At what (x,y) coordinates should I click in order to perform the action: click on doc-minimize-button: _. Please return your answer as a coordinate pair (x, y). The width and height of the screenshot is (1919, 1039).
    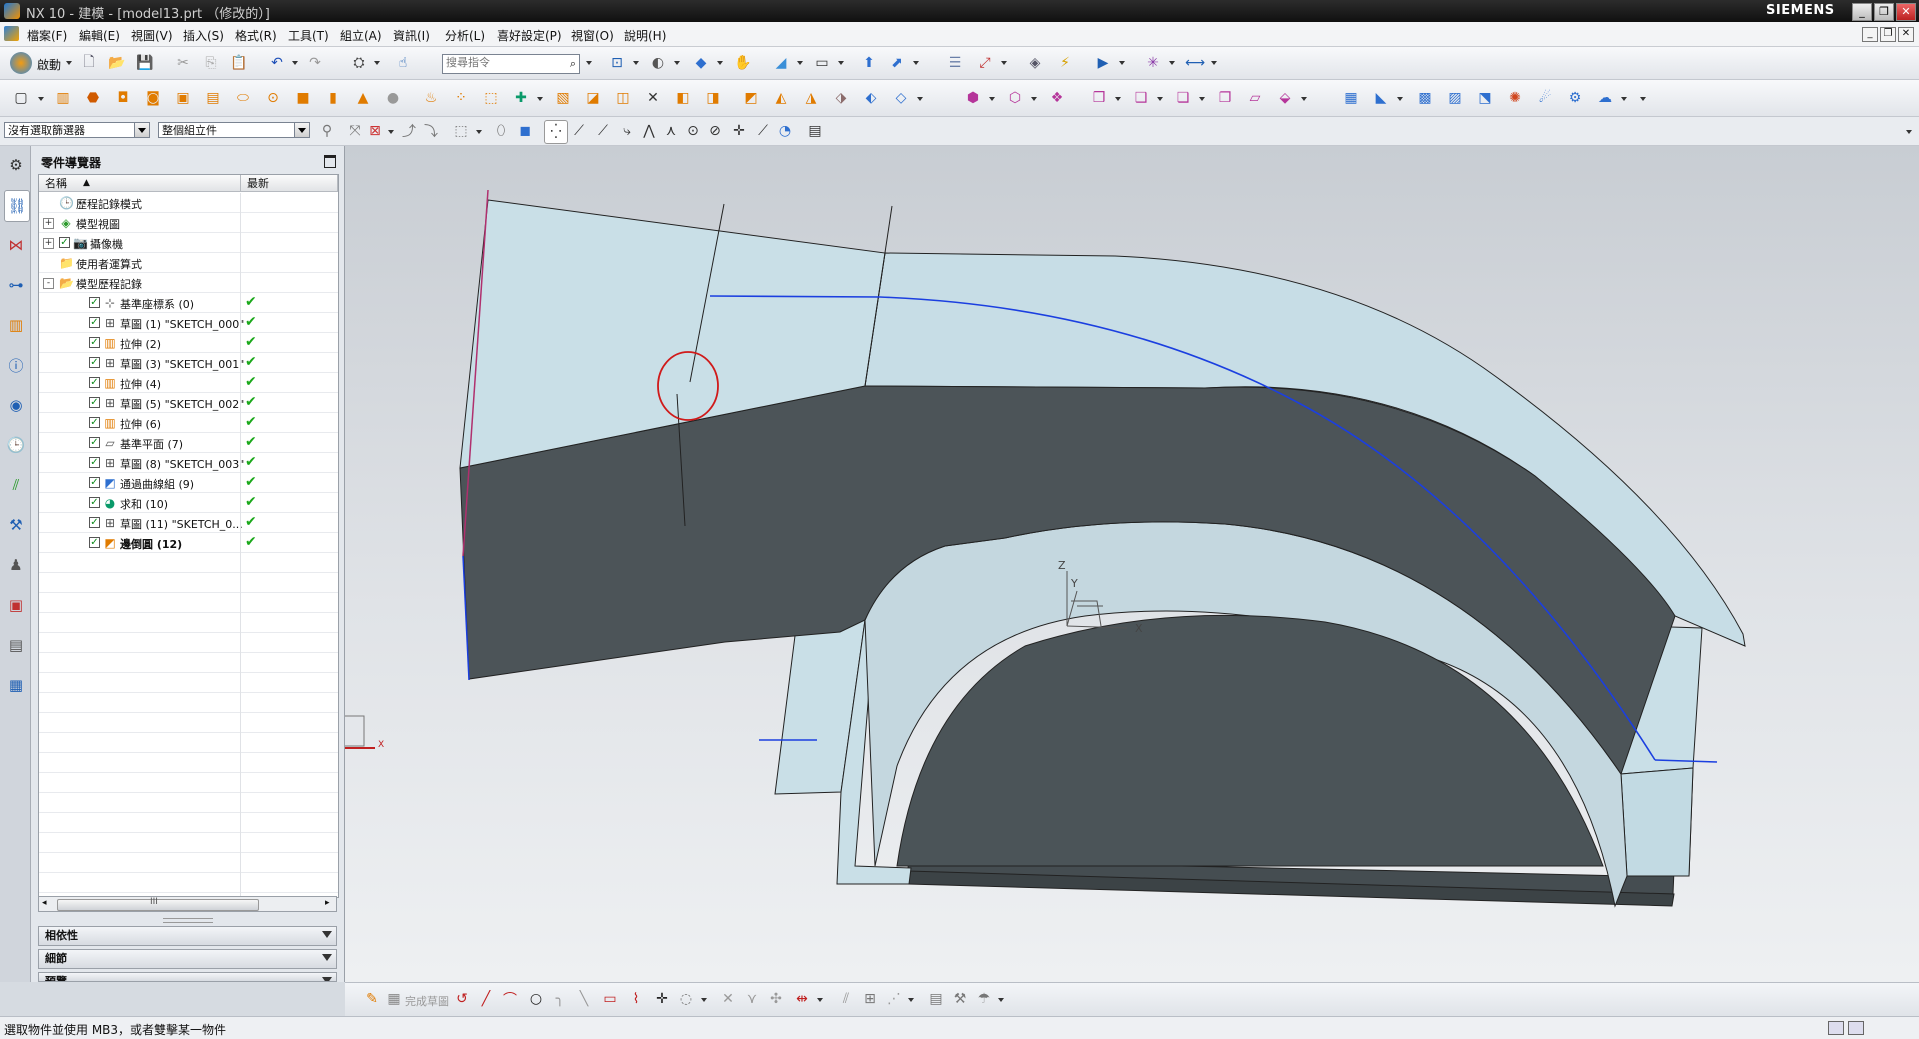
    Looking at the image, I should click on (1870, 34).